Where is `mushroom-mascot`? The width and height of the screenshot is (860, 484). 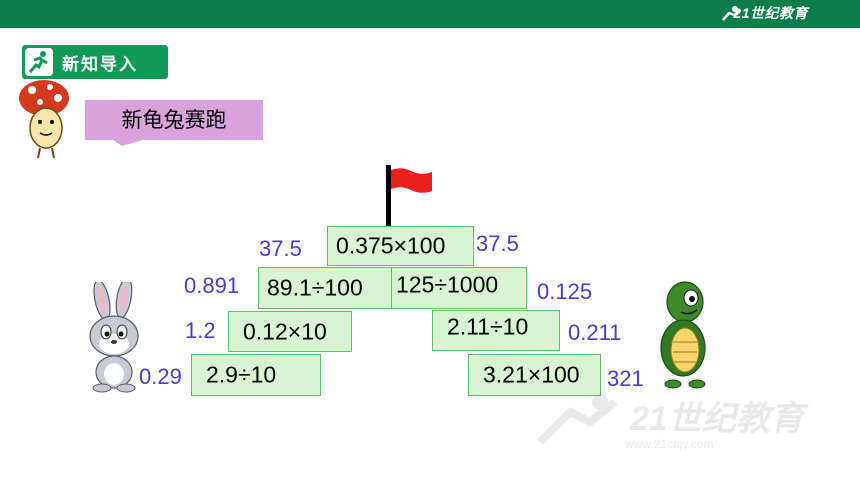 mushroom-mascot is located at coordinates (44, 119).